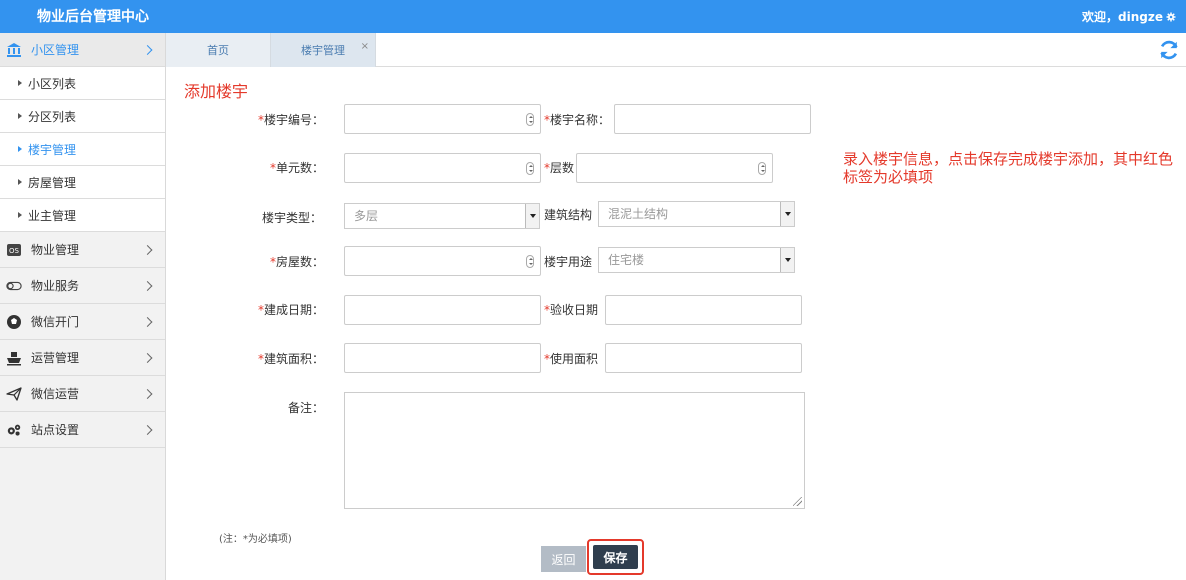 This screenshot has height=580, width=1186. I want to click on sidebar-group-label: 微信运营, so click(55, 394).